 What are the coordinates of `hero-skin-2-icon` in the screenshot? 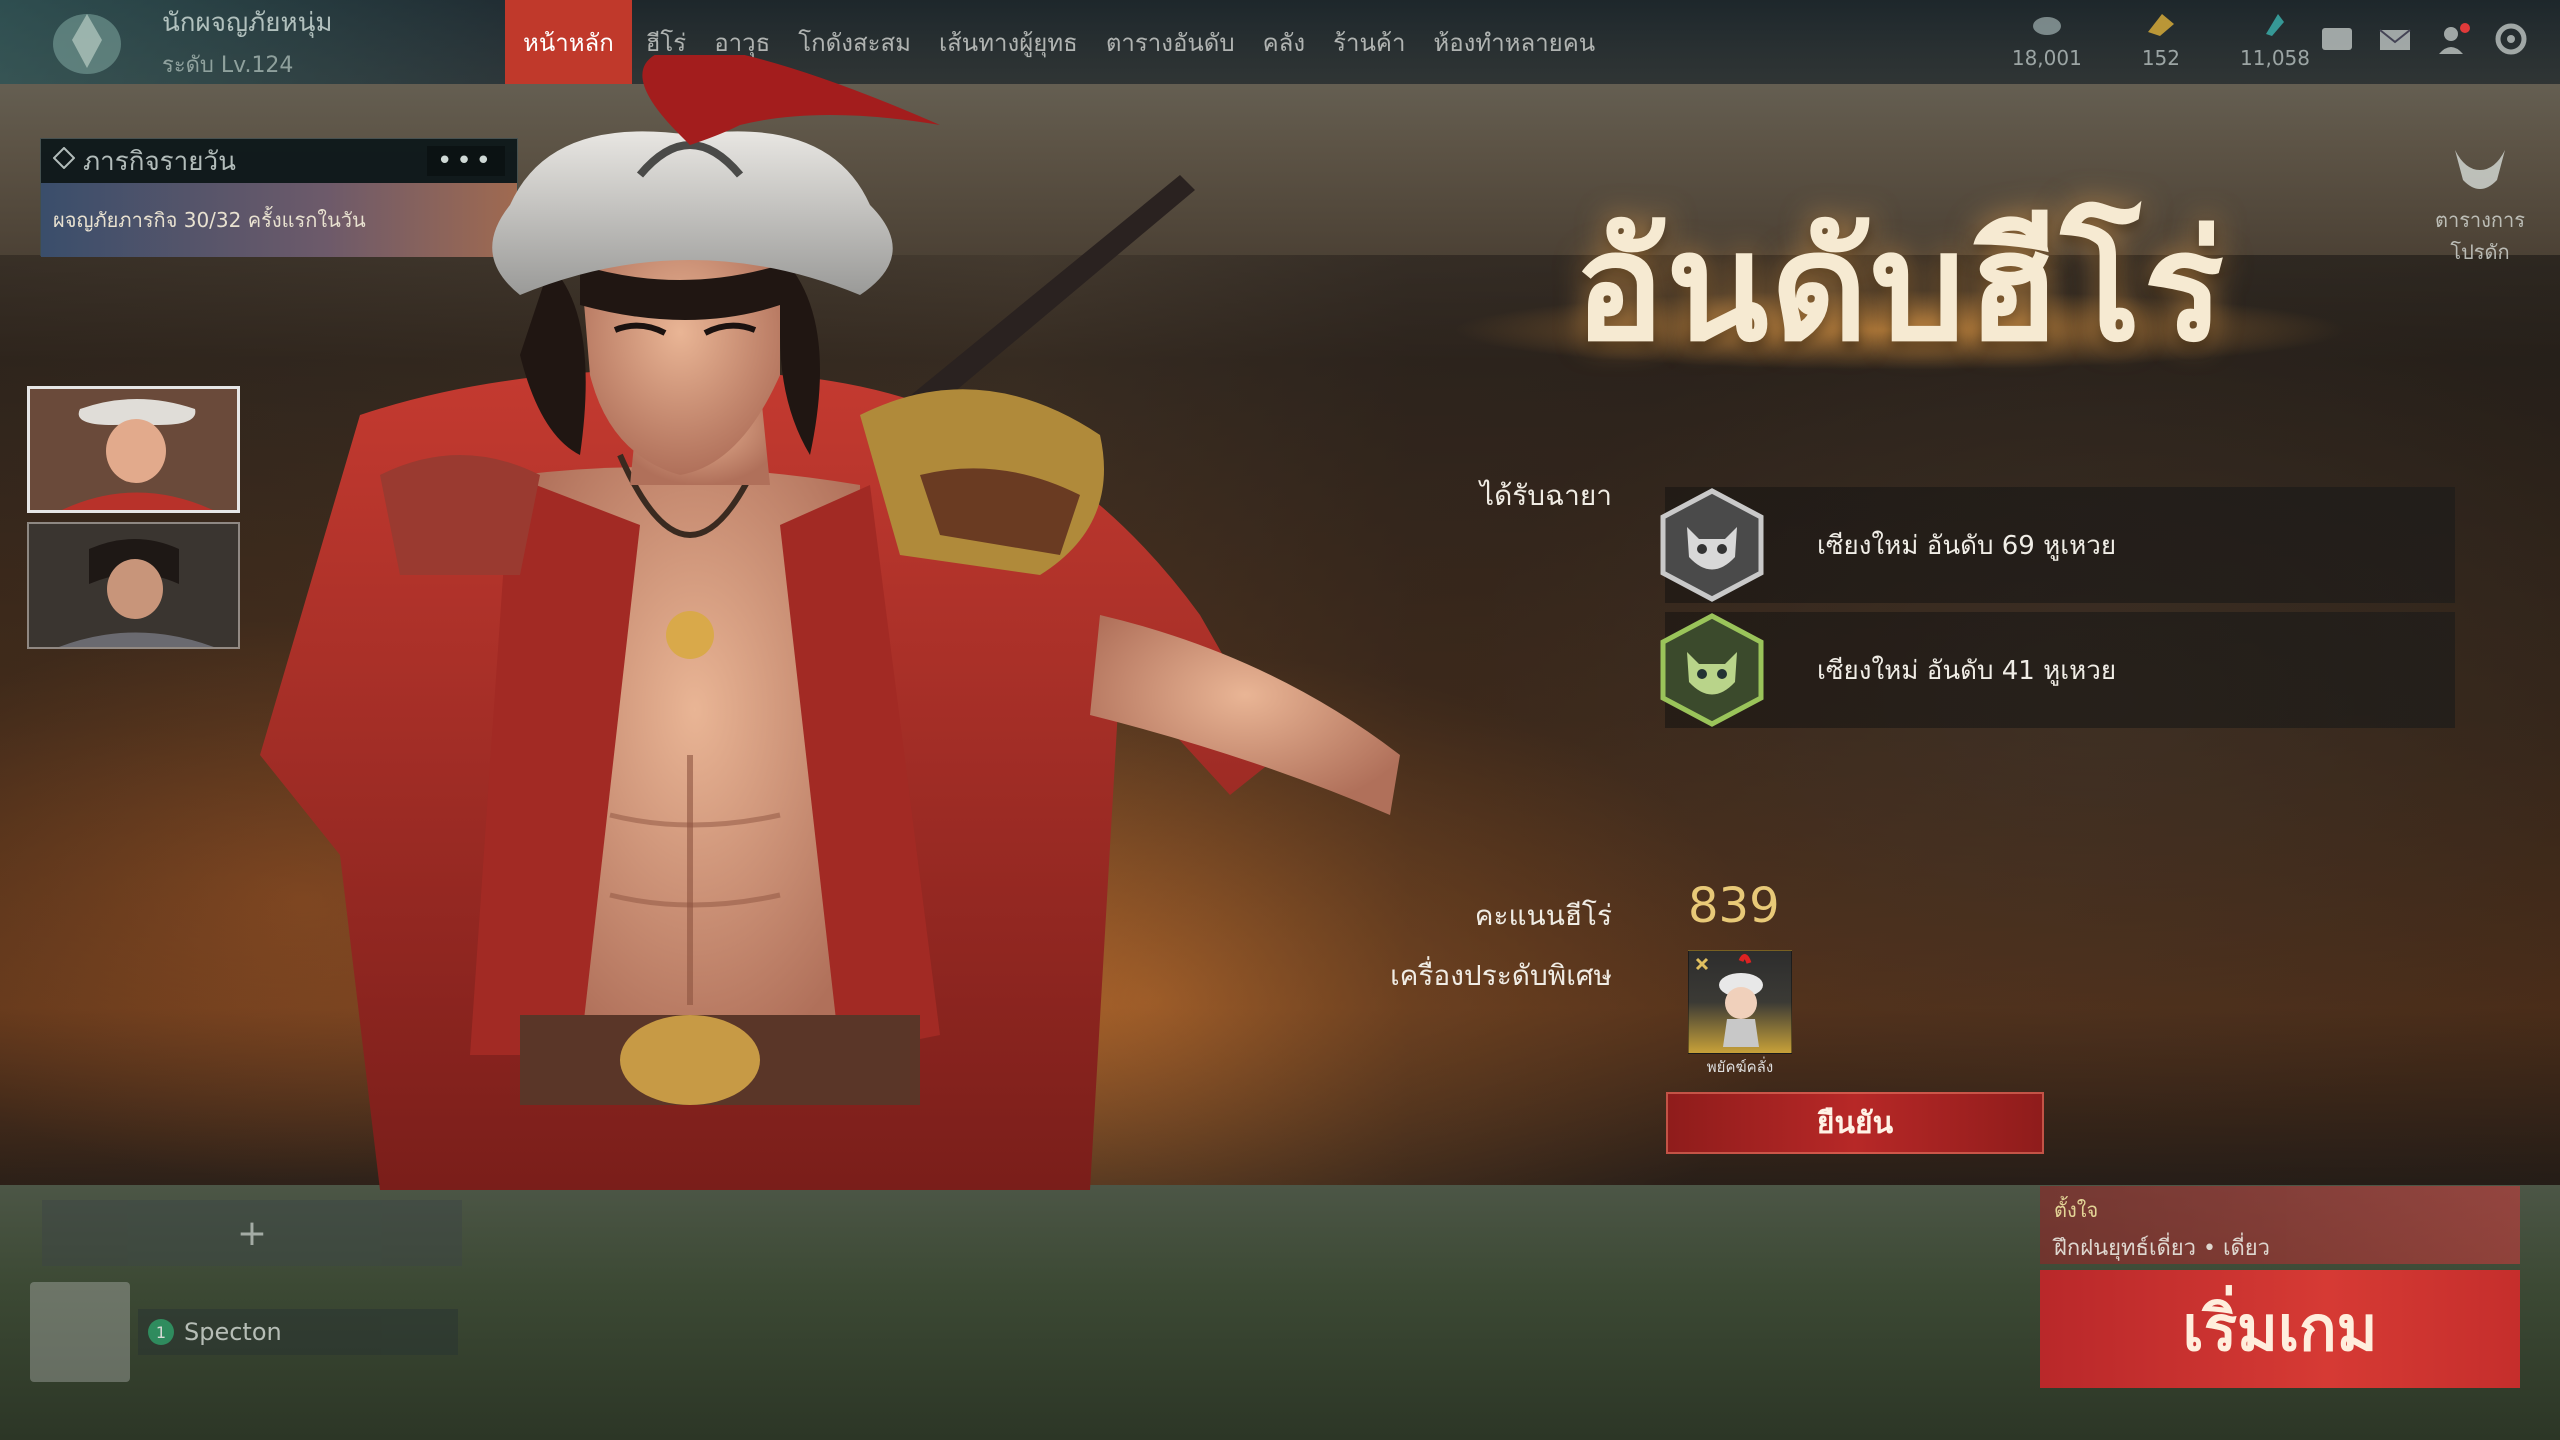 It's located at (133, 585).